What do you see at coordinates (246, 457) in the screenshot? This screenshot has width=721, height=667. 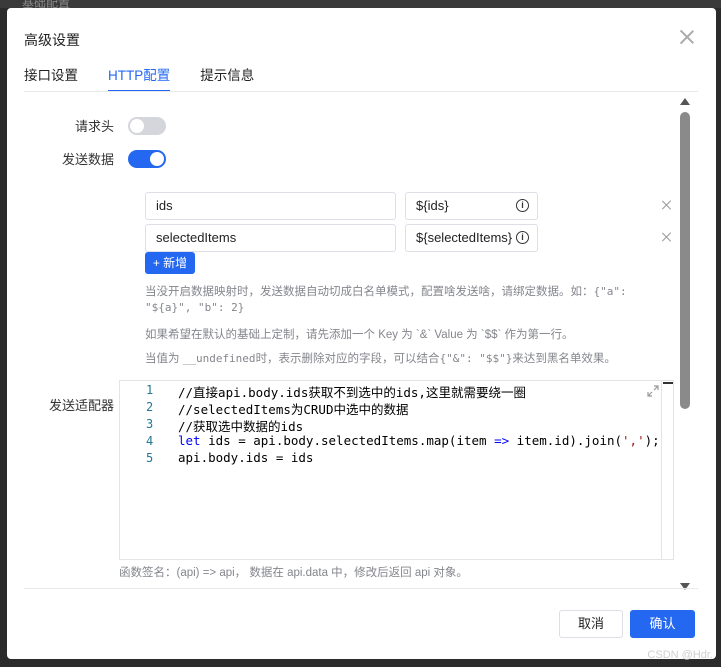 I see `code-line: api.body.ids = ids` at bounding box center [246, 457].